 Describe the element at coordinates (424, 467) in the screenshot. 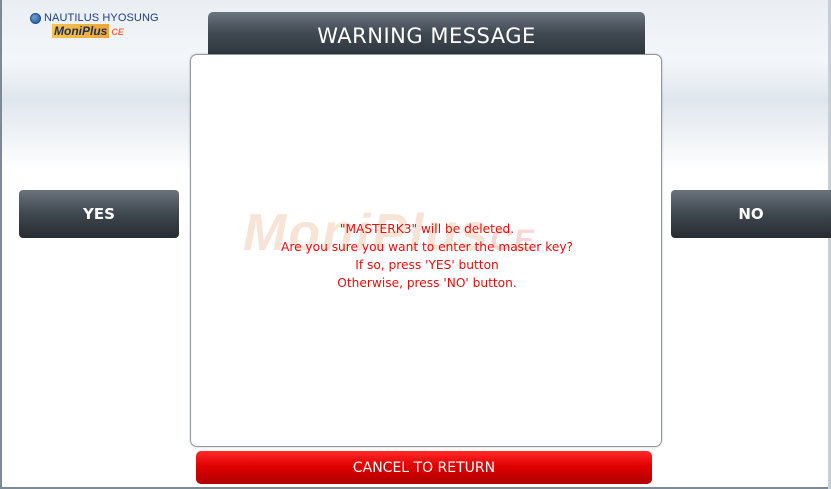

I see `cancel-to-return-button: CANCEL TO RETURN` at that location.